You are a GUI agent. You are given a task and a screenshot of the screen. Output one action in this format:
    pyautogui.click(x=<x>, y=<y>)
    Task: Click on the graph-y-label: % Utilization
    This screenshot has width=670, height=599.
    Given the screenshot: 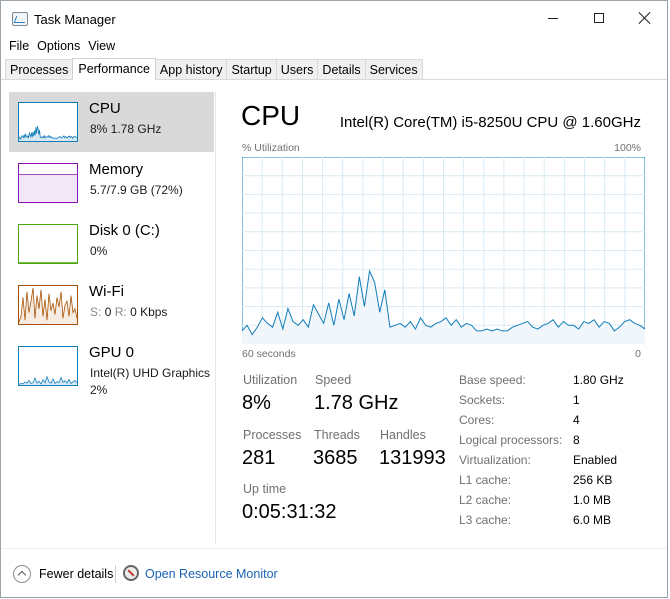 What is the action you would take?
    pyautogui.click(x=271, y=148)
    